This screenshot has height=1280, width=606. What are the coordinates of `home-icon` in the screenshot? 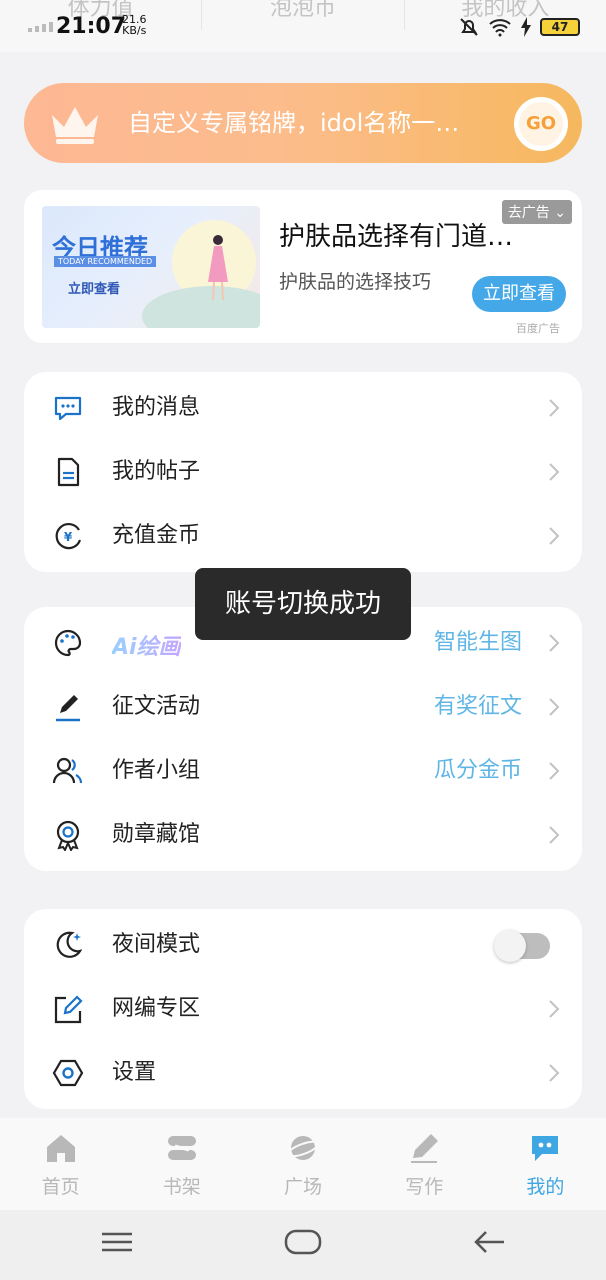 It's located at (60, 1148).